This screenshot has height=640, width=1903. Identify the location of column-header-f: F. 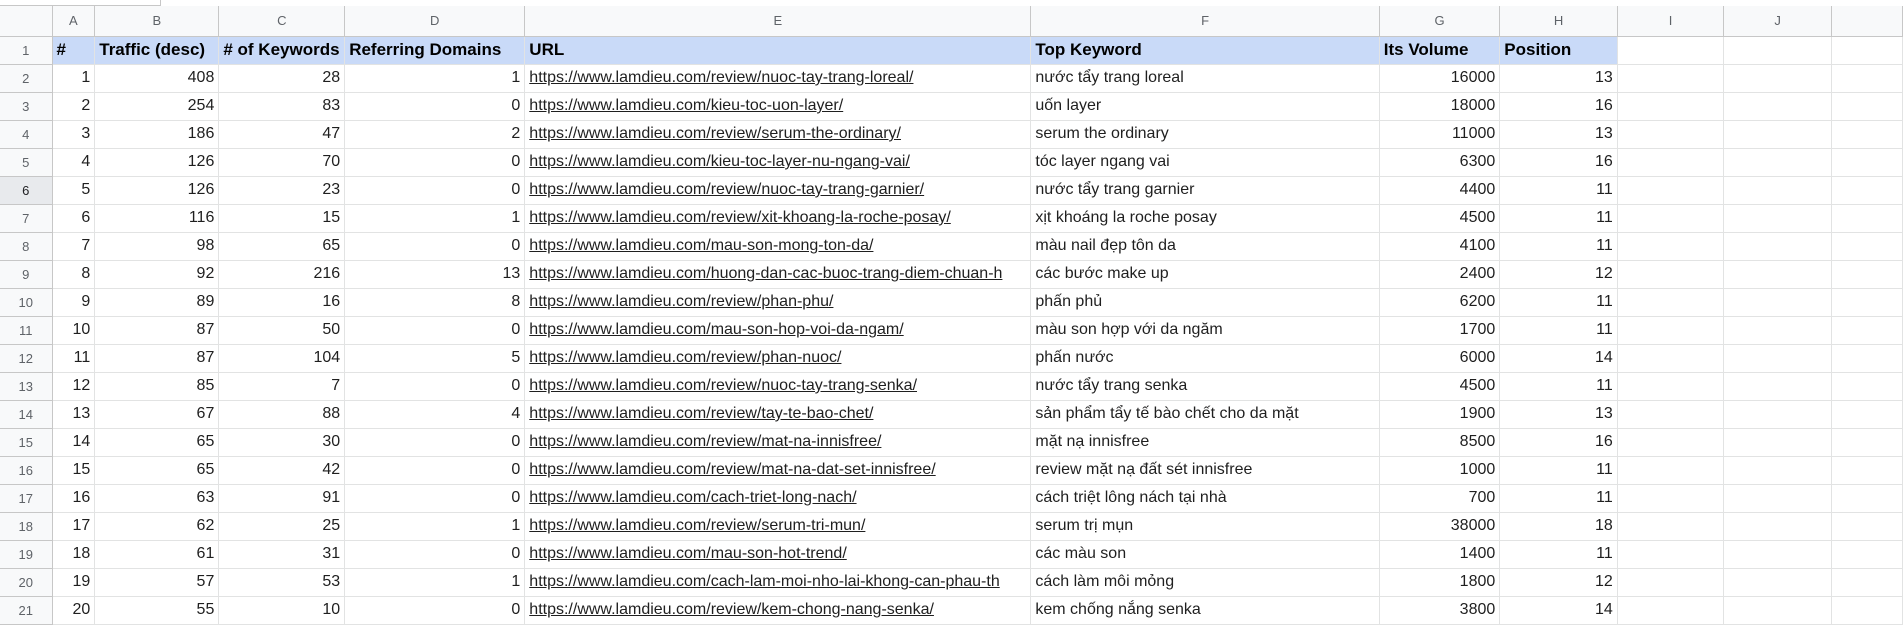
(1205, 21).